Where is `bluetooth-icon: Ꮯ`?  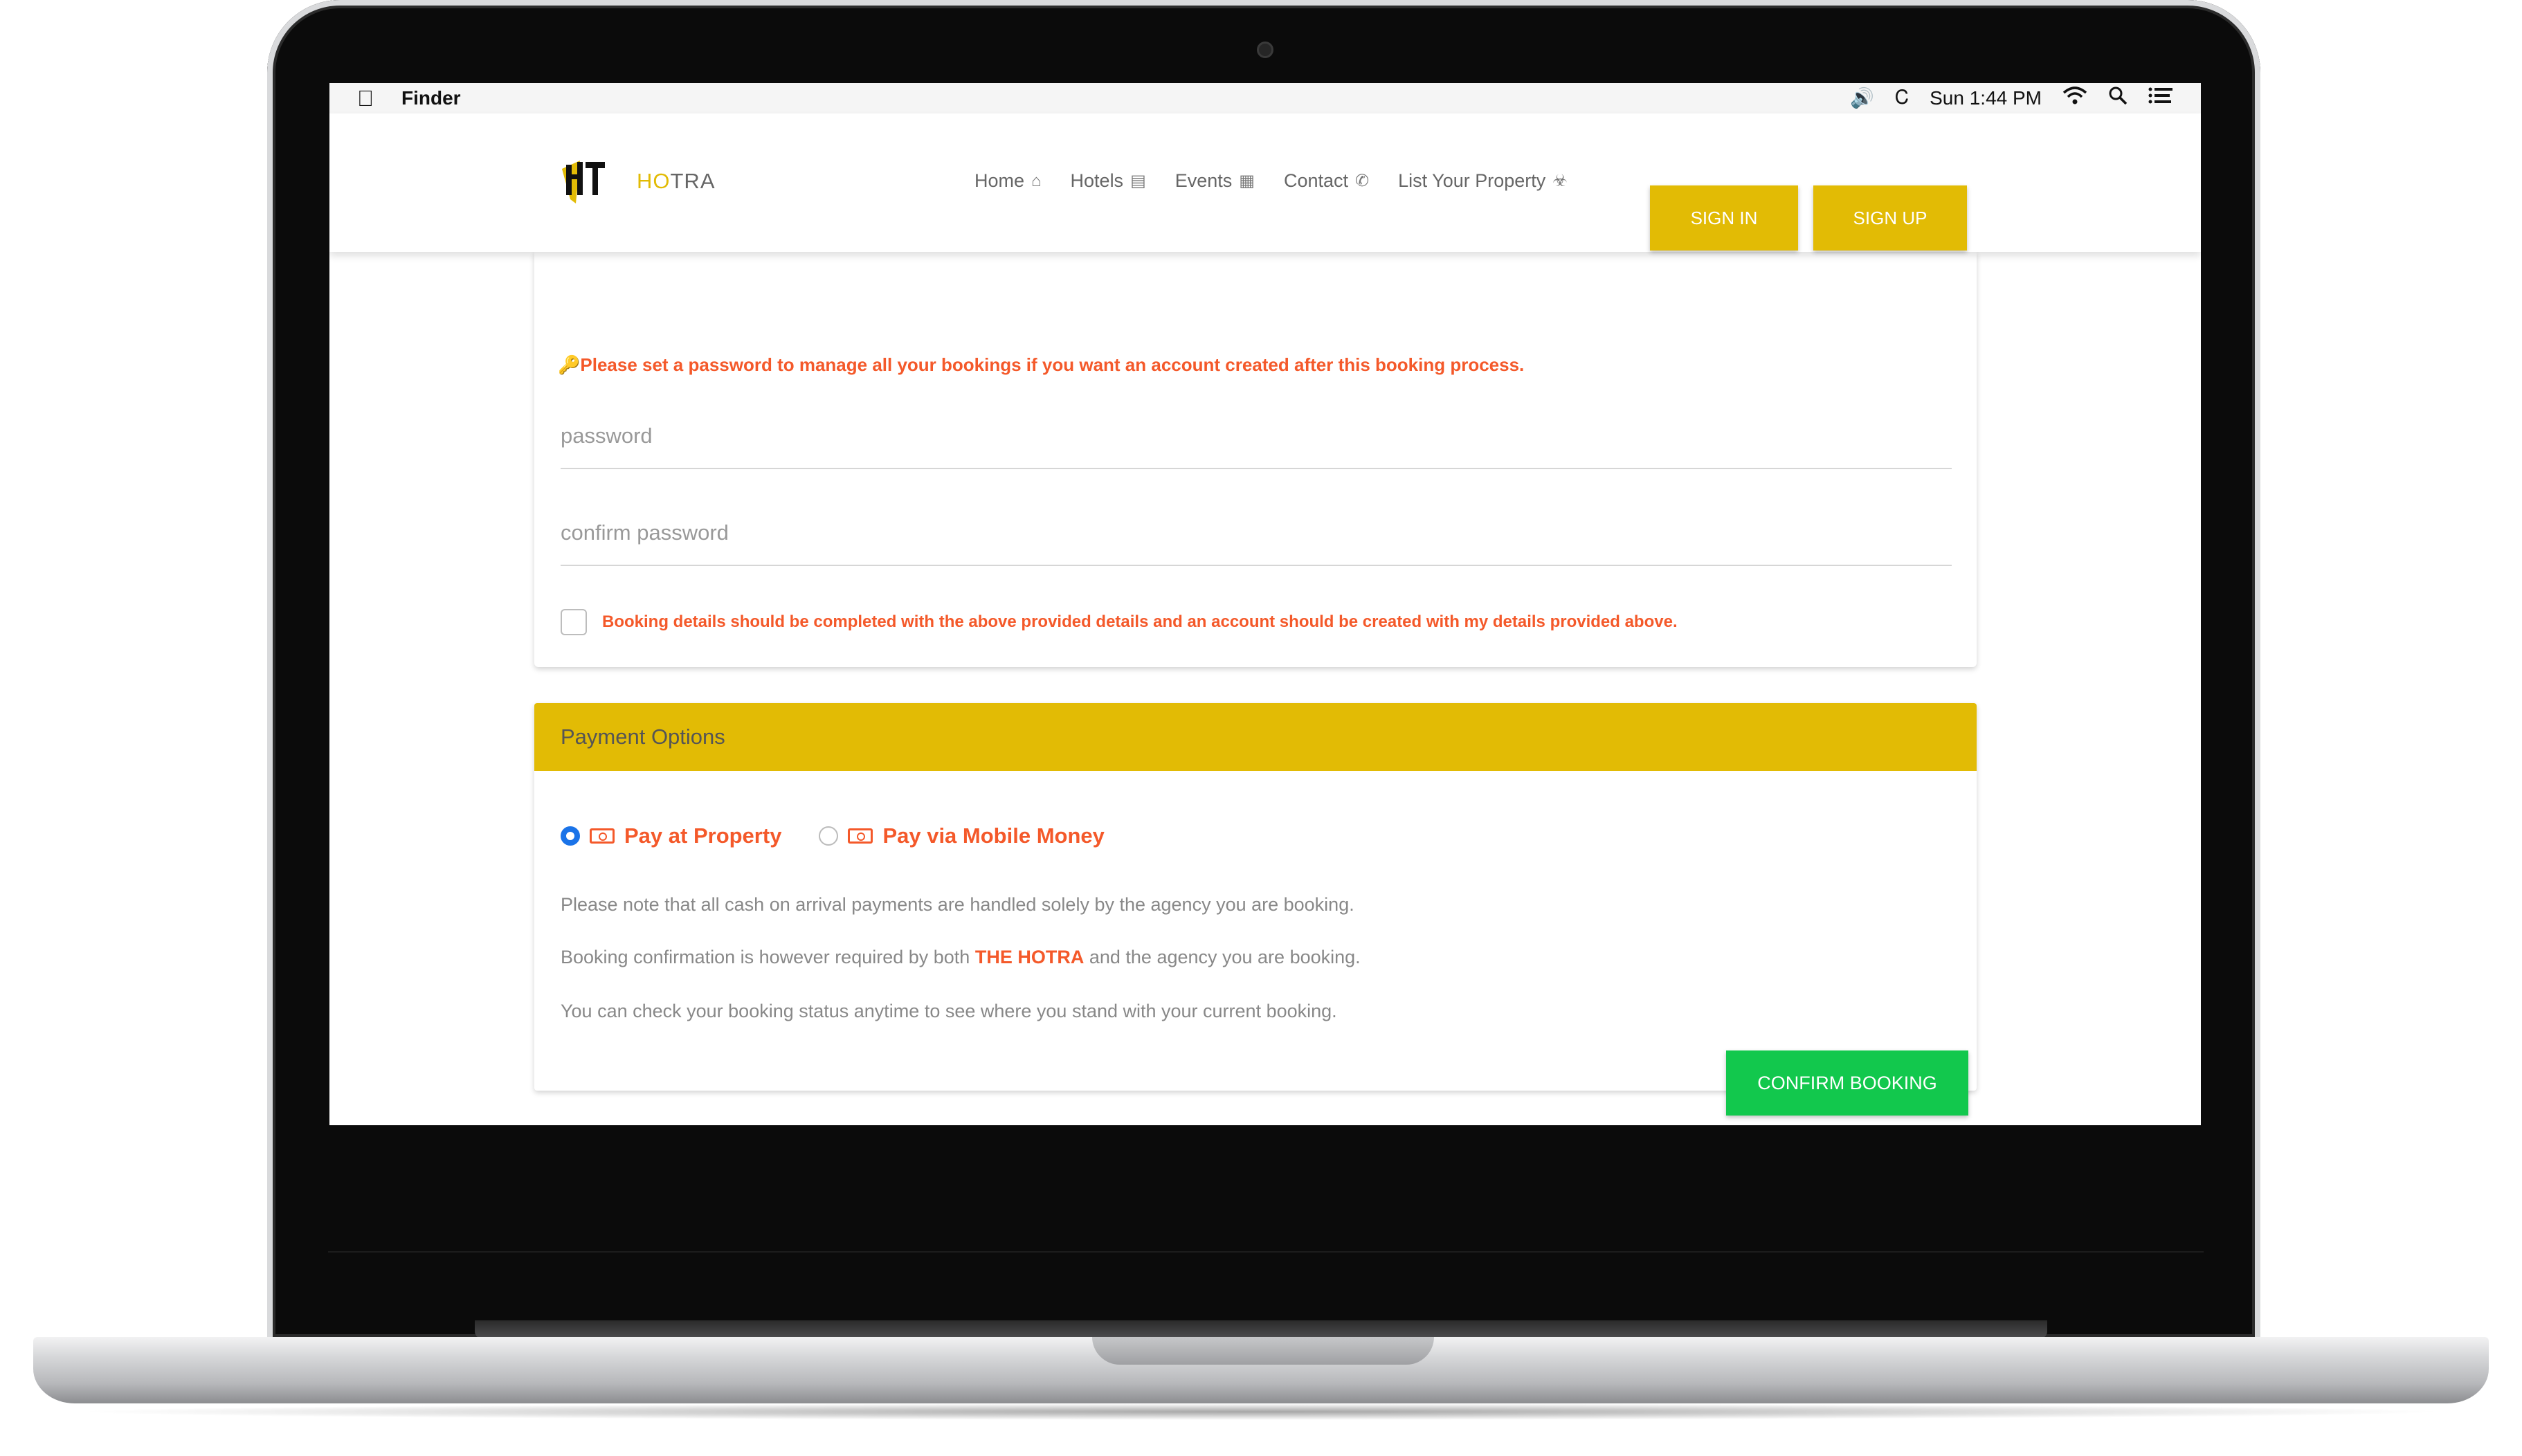
bluetooth-icon: Ꮯ is located at coordinates (1902, 98).